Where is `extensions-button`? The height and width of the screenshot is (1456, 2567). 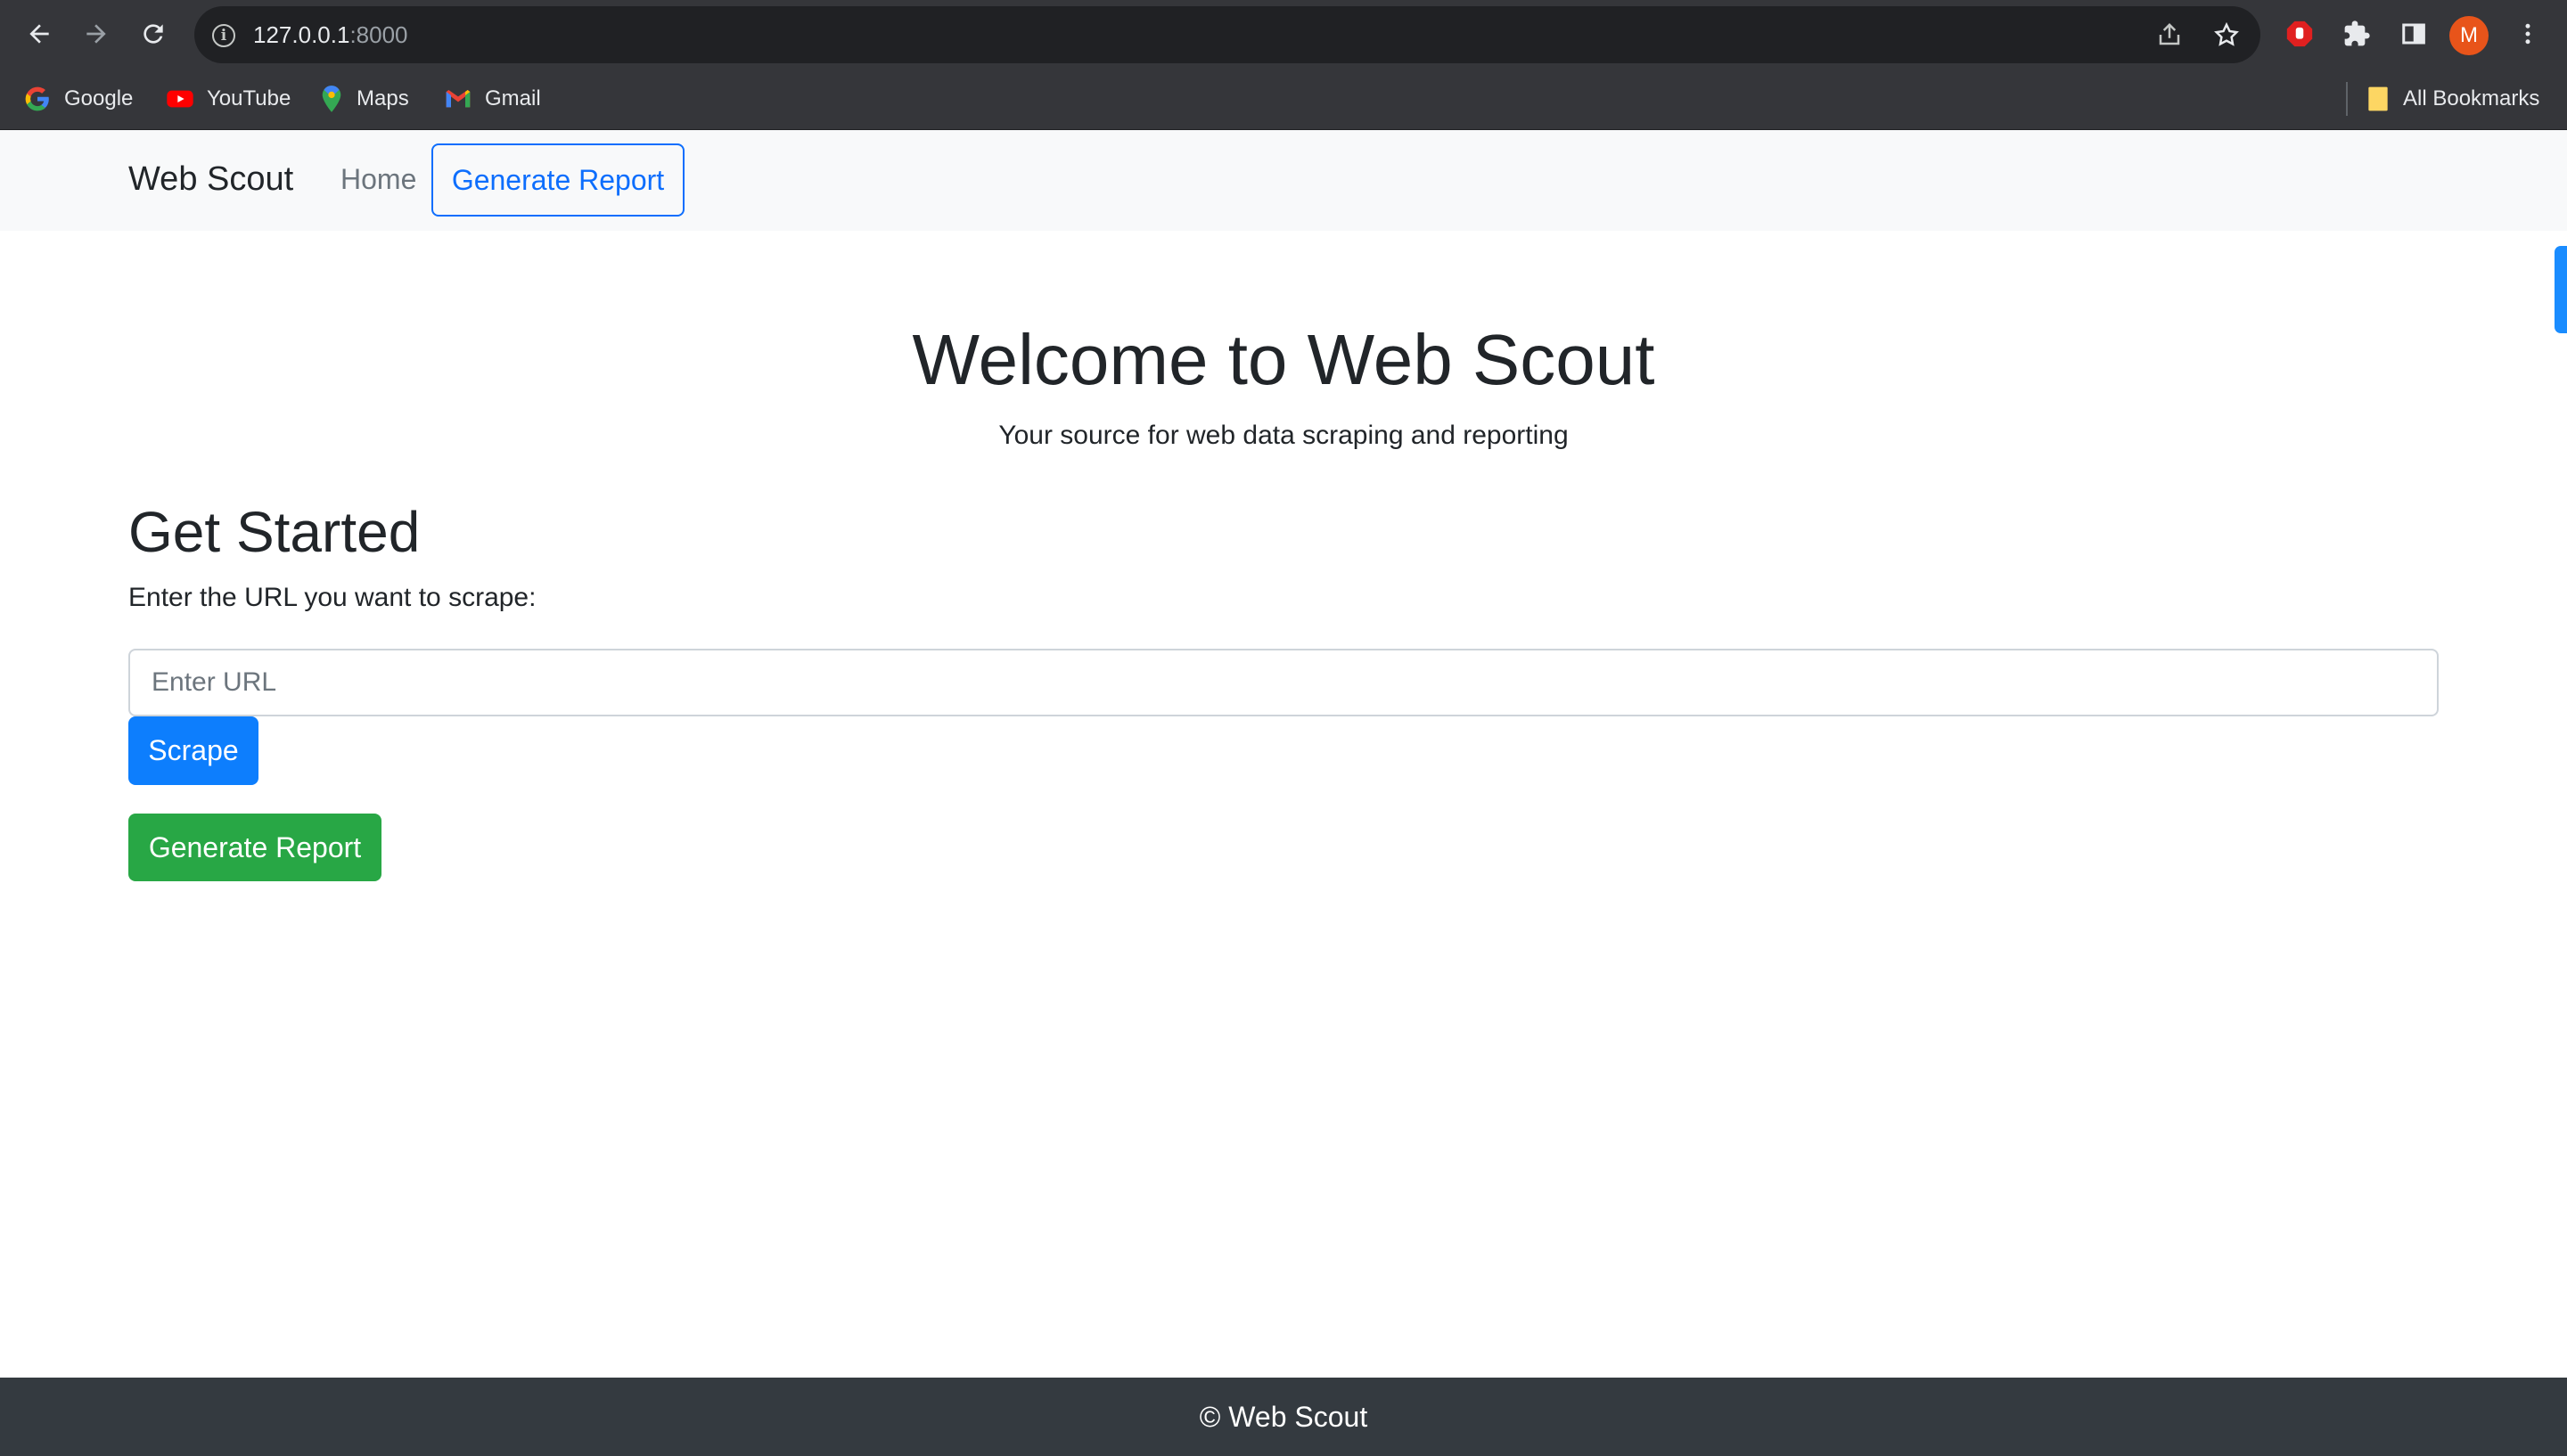
extensions-button is located at coordinates (2356, 34).